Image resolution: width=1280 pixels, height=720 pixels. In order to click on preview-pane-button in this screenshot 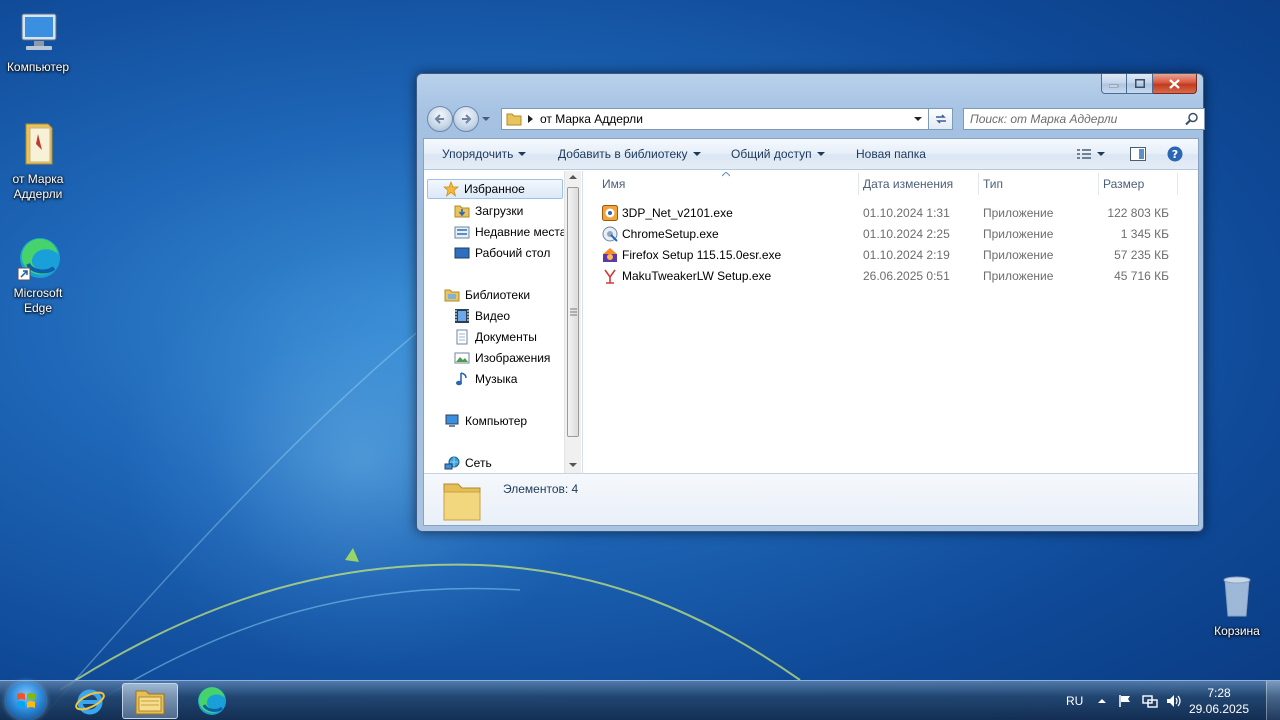, I will do `click(1138, 154)`.